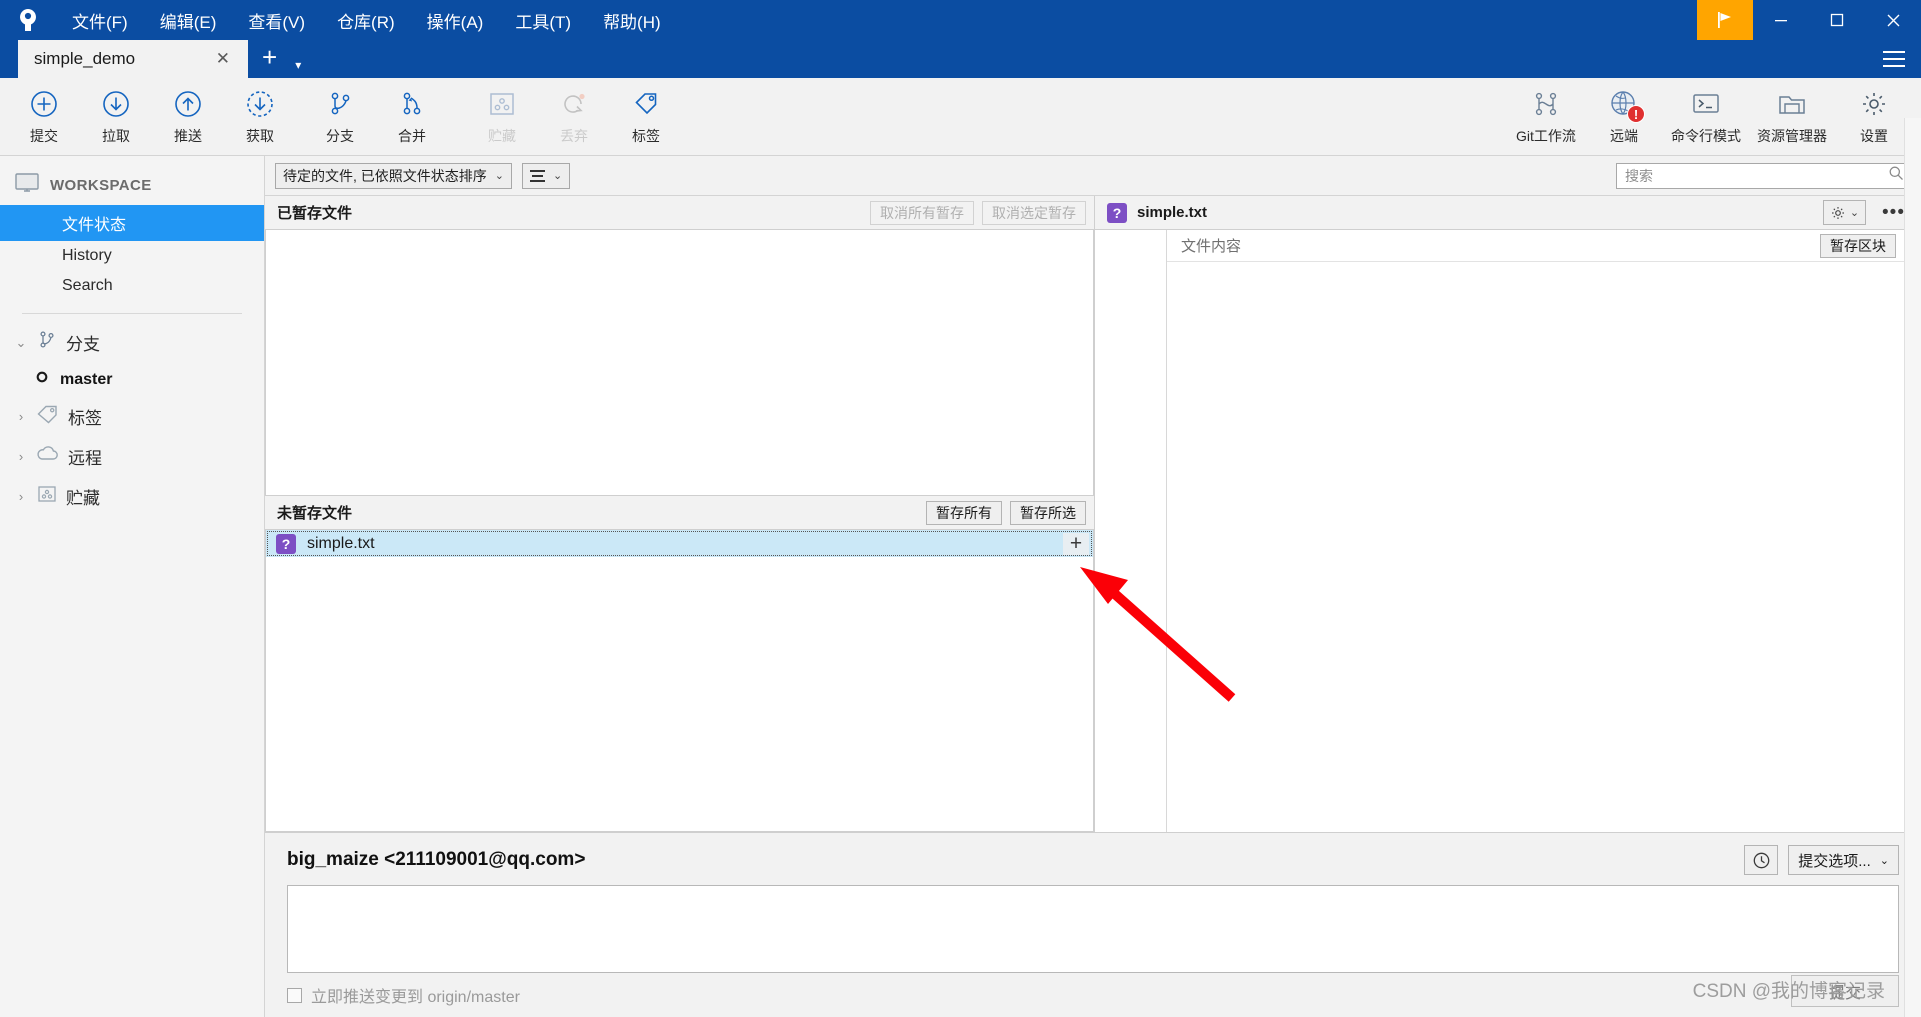  What do you see at coordinates (679, 513) in the screenshot?
I see `unstaged-header: 未暂存文件 暂存所有 暂存所选` at bounding box center [679, 513].